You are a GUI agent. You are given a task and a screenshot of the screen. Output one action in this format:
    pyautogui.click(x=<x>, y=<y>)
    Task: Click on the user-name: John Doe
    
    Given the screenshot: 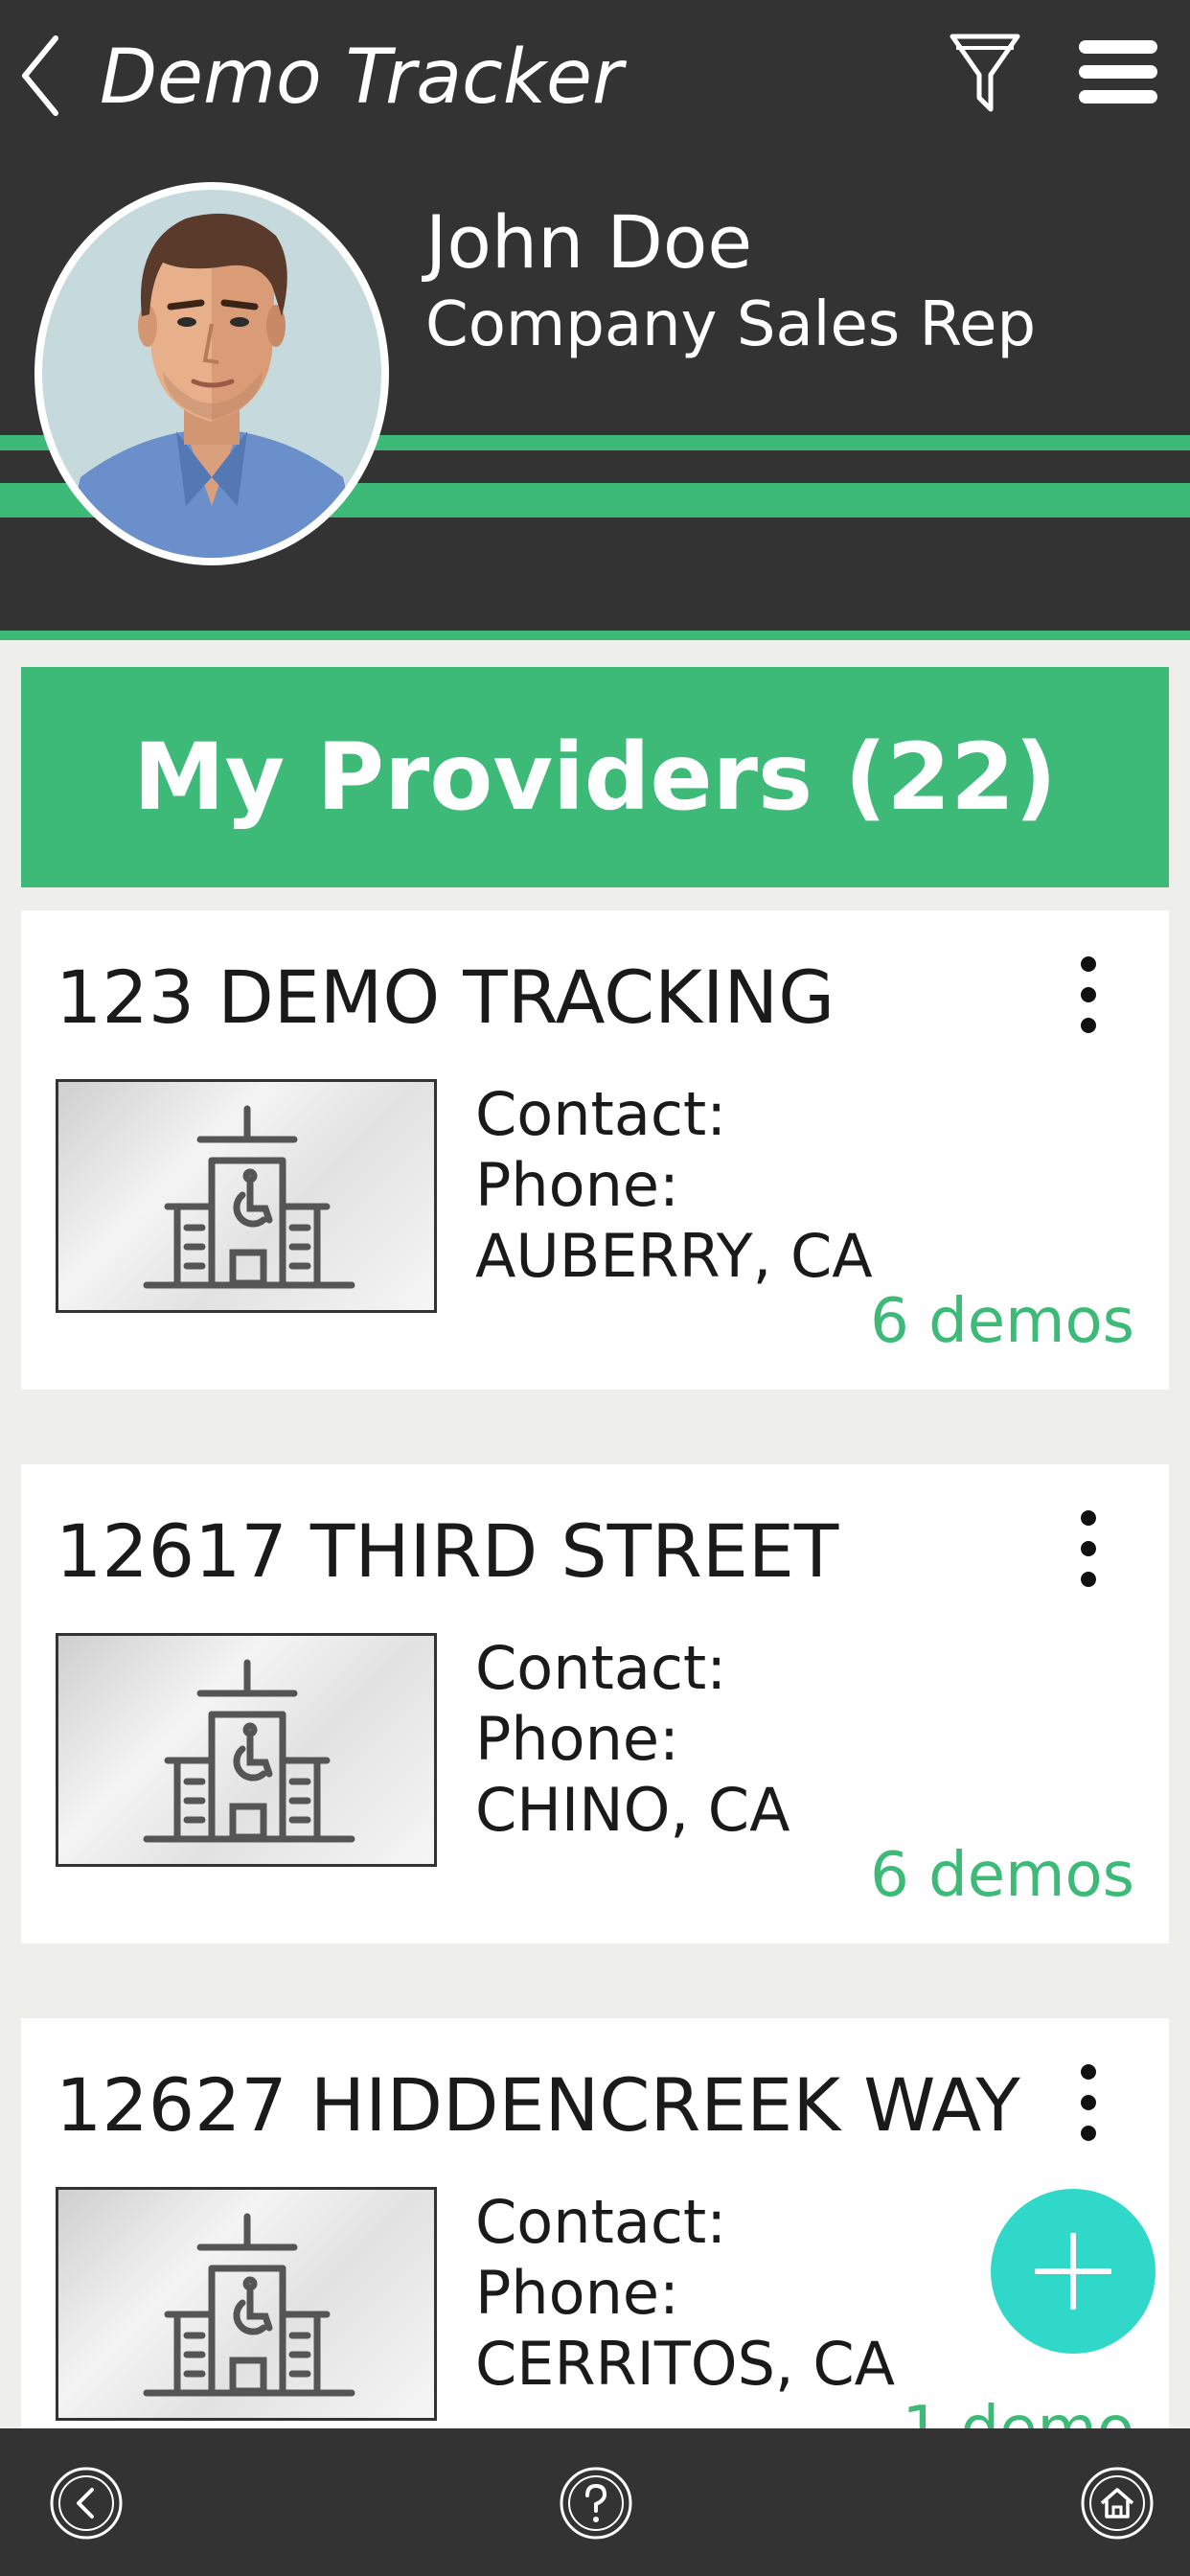 What is the action you would take?
    pyautogui.click(x=589, y=242)
    